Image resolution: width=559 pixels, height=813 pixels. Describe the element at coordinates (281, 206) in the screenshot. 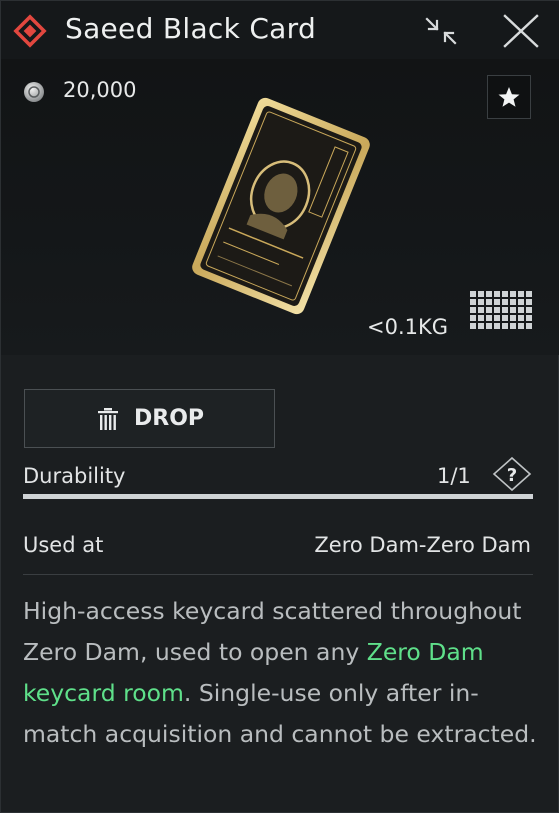

I see `card-image` at that location.